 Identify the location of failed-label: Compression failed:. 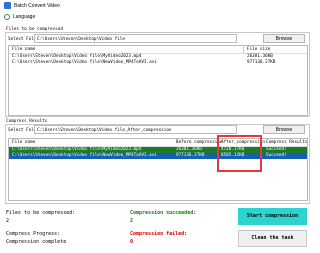
(159, 234).